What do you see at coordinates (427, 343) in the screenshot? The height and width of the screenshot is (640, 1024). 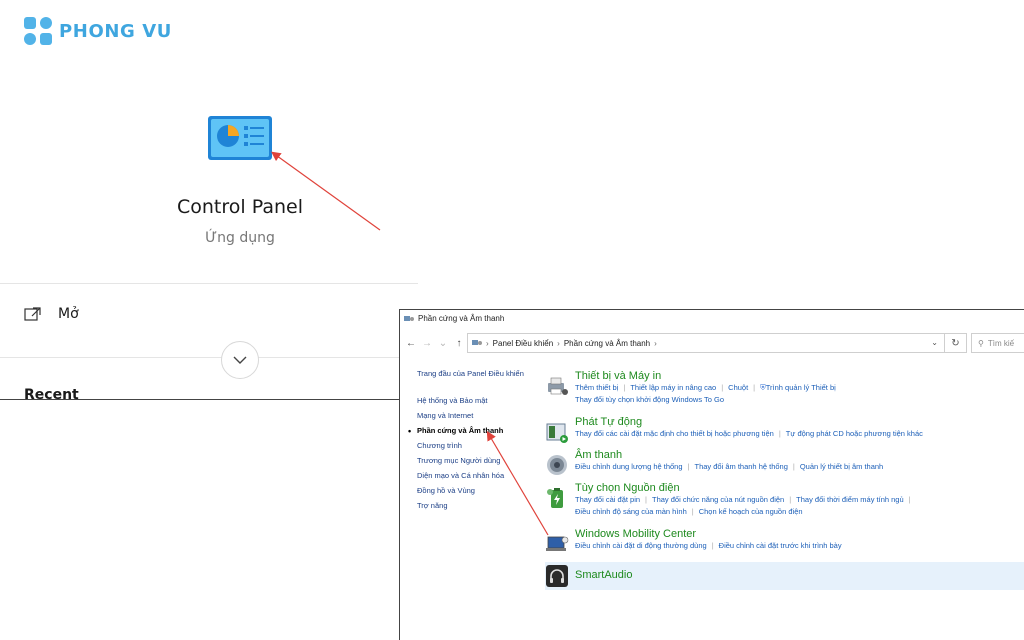 I see `forward-arrow-icon: →` at bounding box center [427, 343].